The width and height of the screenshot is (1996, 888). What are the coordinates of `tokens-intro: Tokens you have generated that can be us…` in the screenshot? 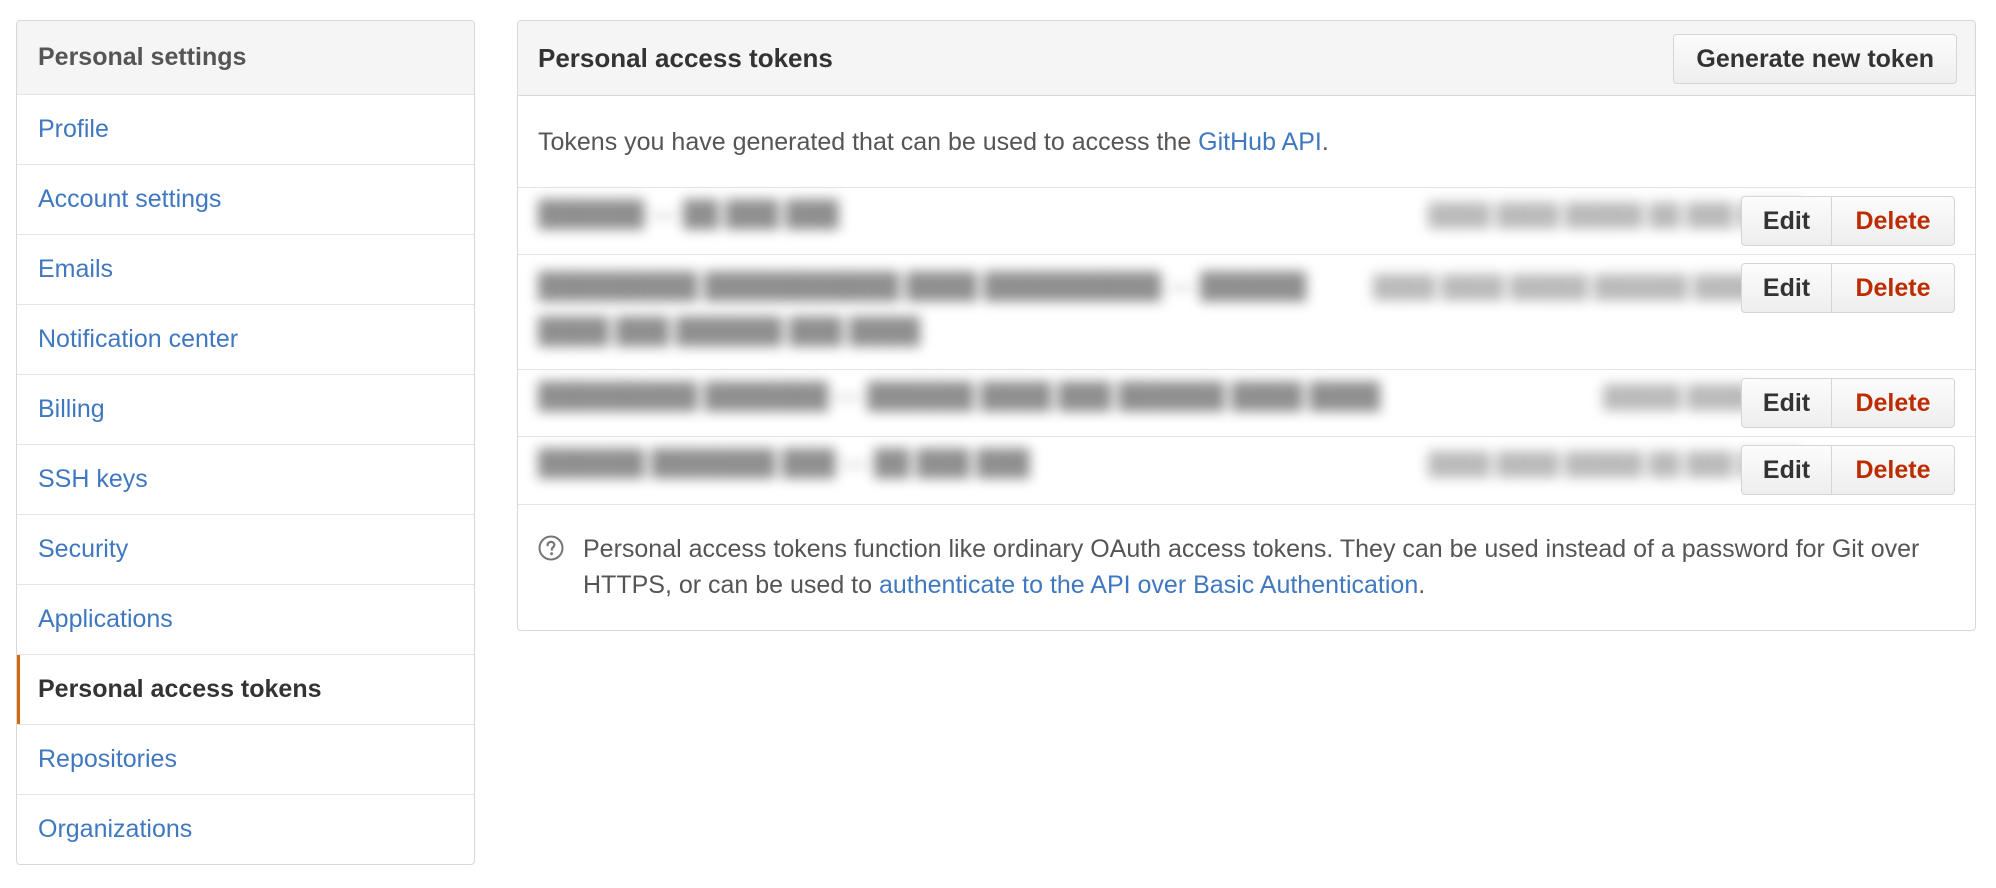 It's located at (1246, 142).